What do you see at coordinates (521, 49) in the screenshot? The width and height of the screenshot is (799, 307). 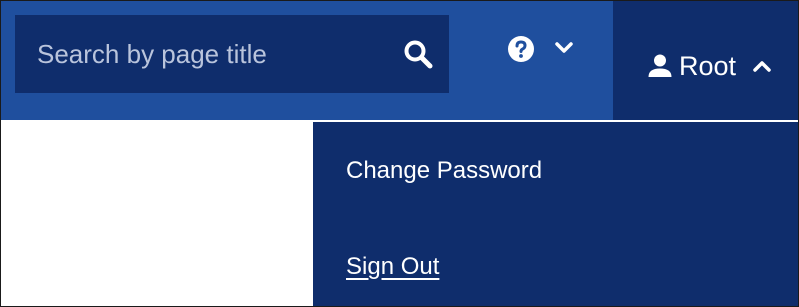 I see `help-icon` at bounding box center [521, 49].